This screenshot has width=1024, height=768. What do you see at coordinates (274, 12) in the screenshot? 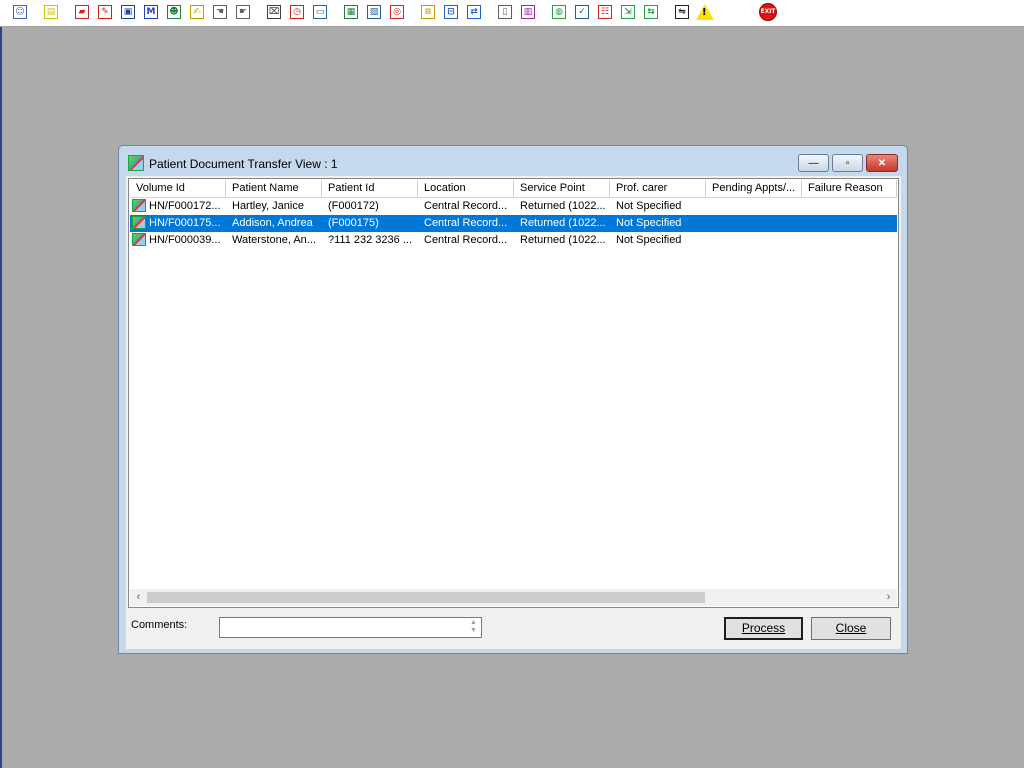
I see `scan-icon: ⌧` at bounding box center [274, 12].